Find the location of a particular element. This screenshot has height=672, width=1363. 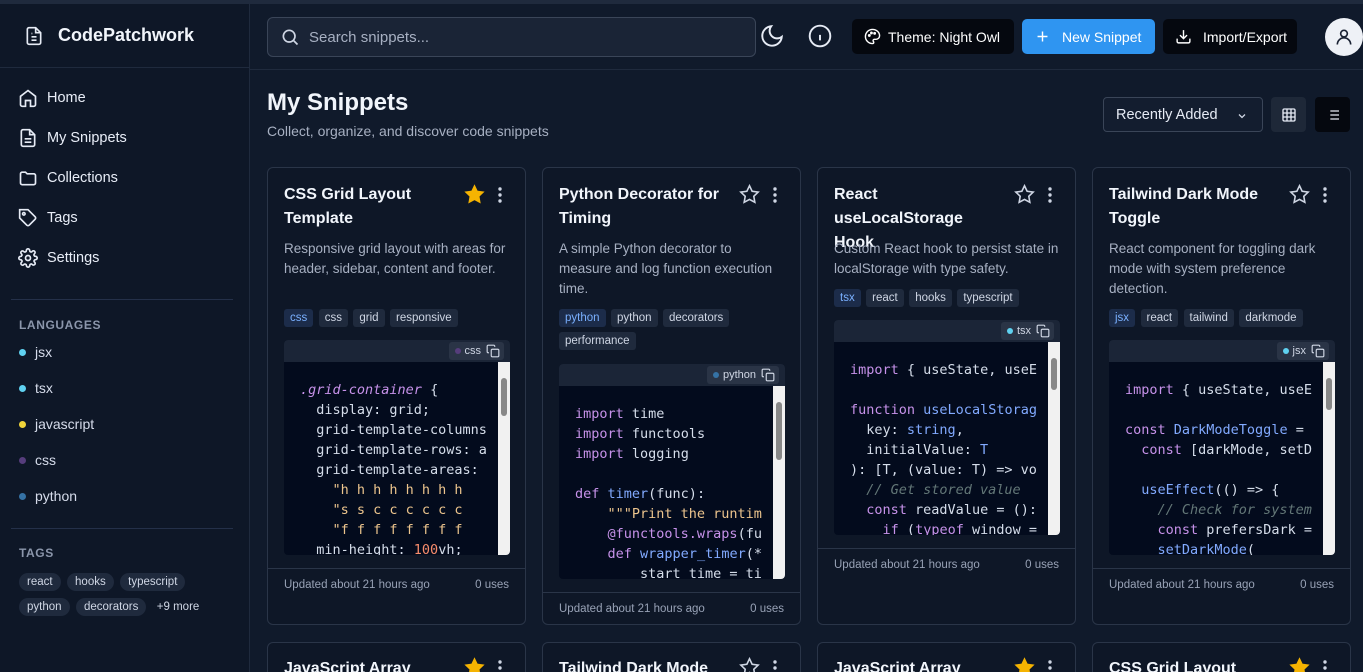

sidebar-tag: python is located at coordinates (44, 607).